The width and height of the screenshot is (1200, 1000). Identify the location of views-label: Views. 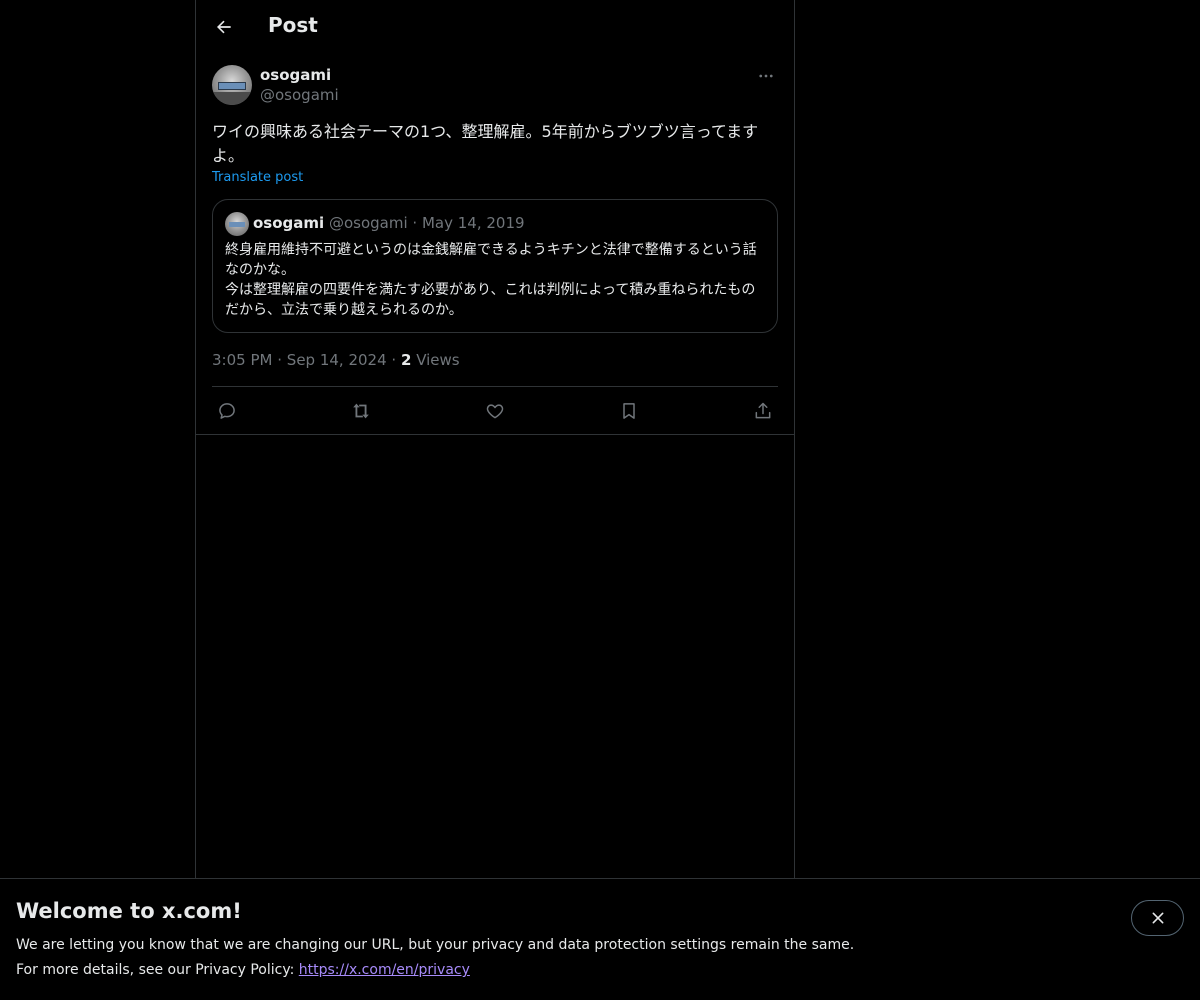
(438, 360).